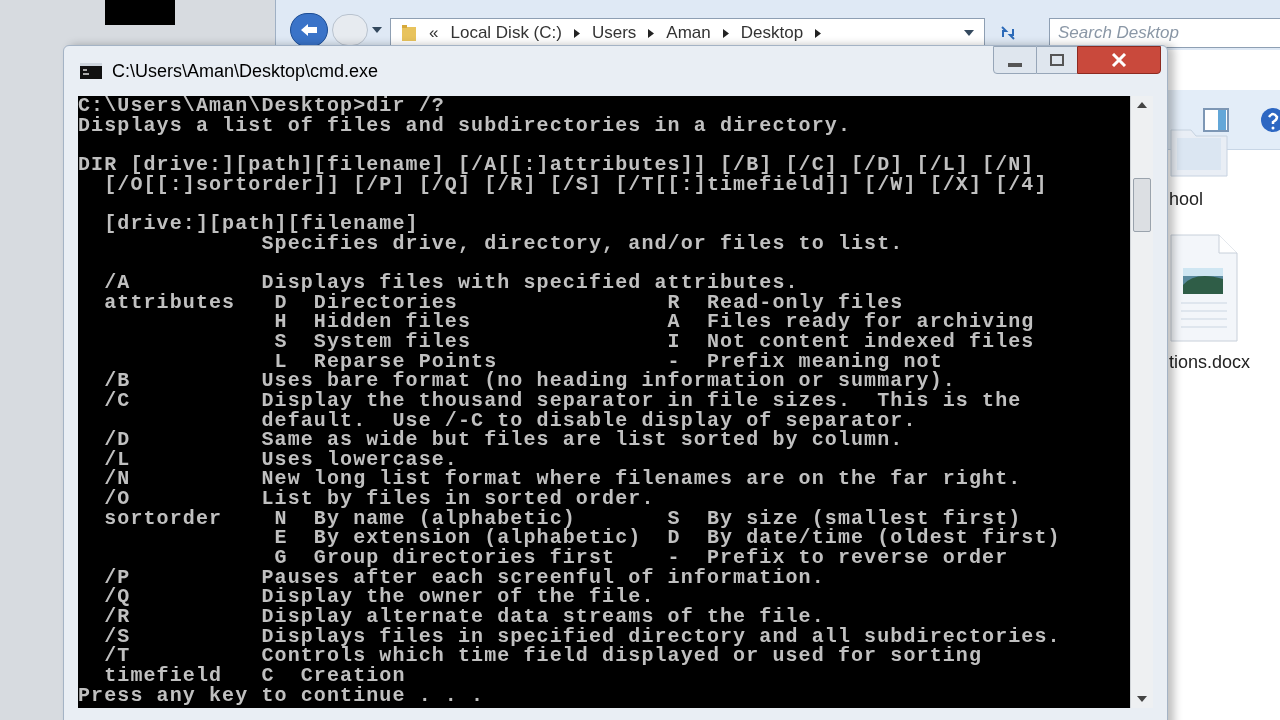 The height and width of the screenshot is (720, 1280). What do you see at coordinates (464, 617) in the screenshot?
I see `console-line: /R Display alternate data streams of the file.` at bounding box center [464, 617].